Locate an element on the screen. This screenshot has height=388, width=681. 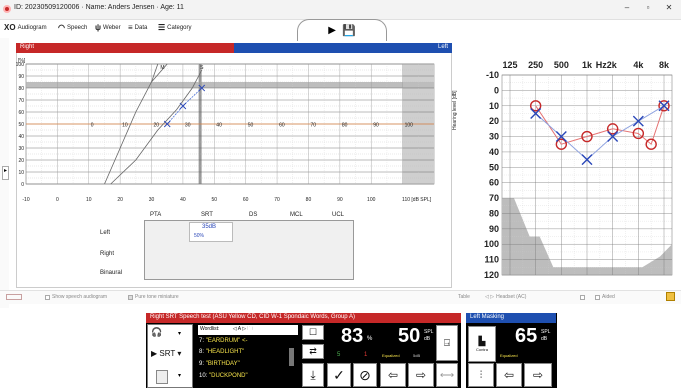
speech-tab: ◠ Speech is located at coordinates (72, 27).